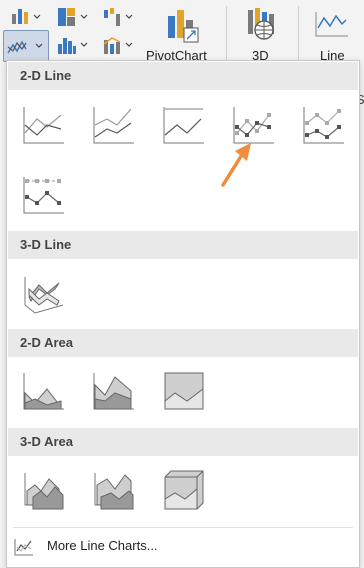  I want to click on line-chart-button, so click(26, 46).